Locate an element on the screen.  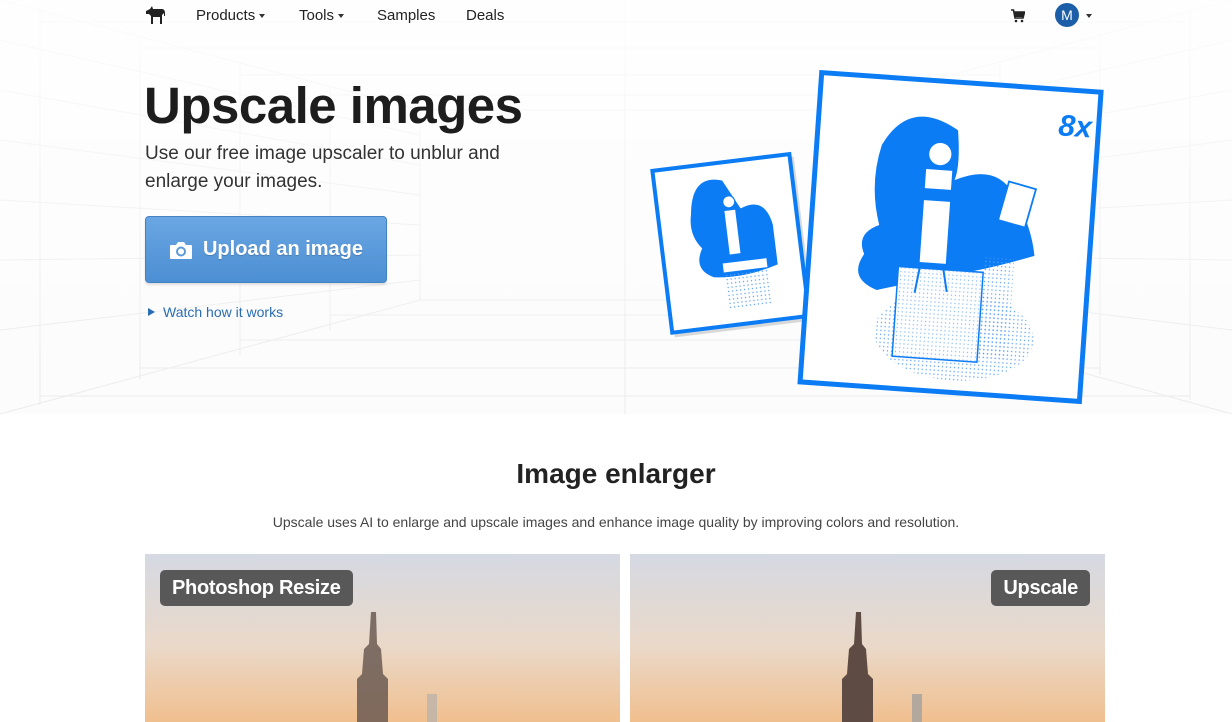
watch-link-label: Watch how it works is located at coordinates (223, 312).